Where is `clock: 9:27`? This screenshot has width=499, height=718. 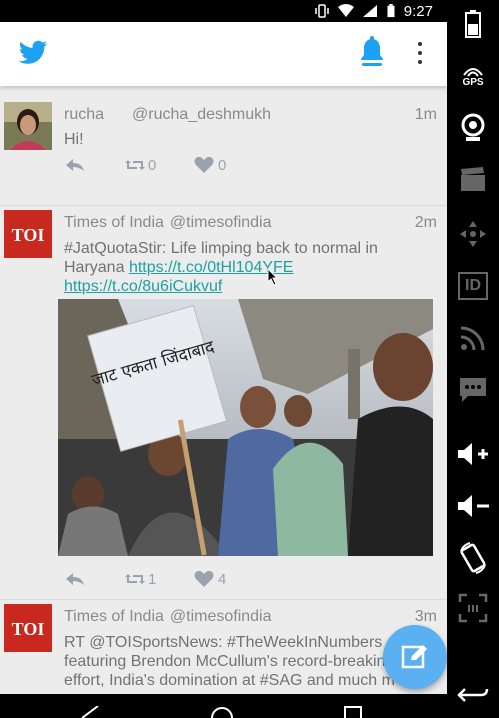
clock: 9:27 is located at coordinates (418, 11).